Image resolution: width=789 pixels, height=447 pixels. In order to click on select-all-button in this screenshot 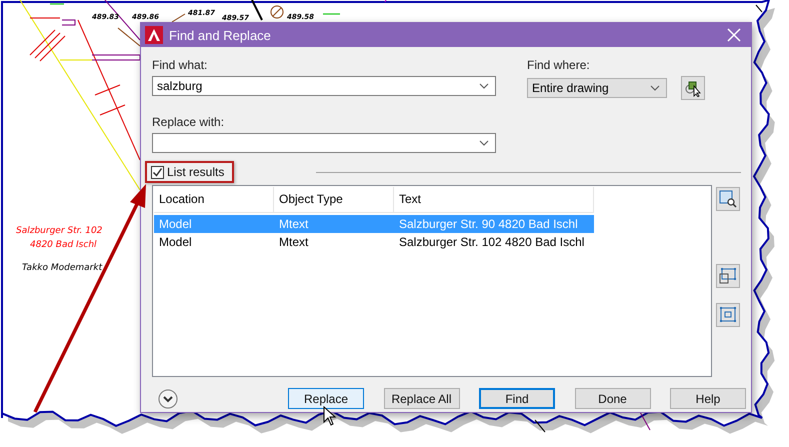, I will do `click(728, 315)`.